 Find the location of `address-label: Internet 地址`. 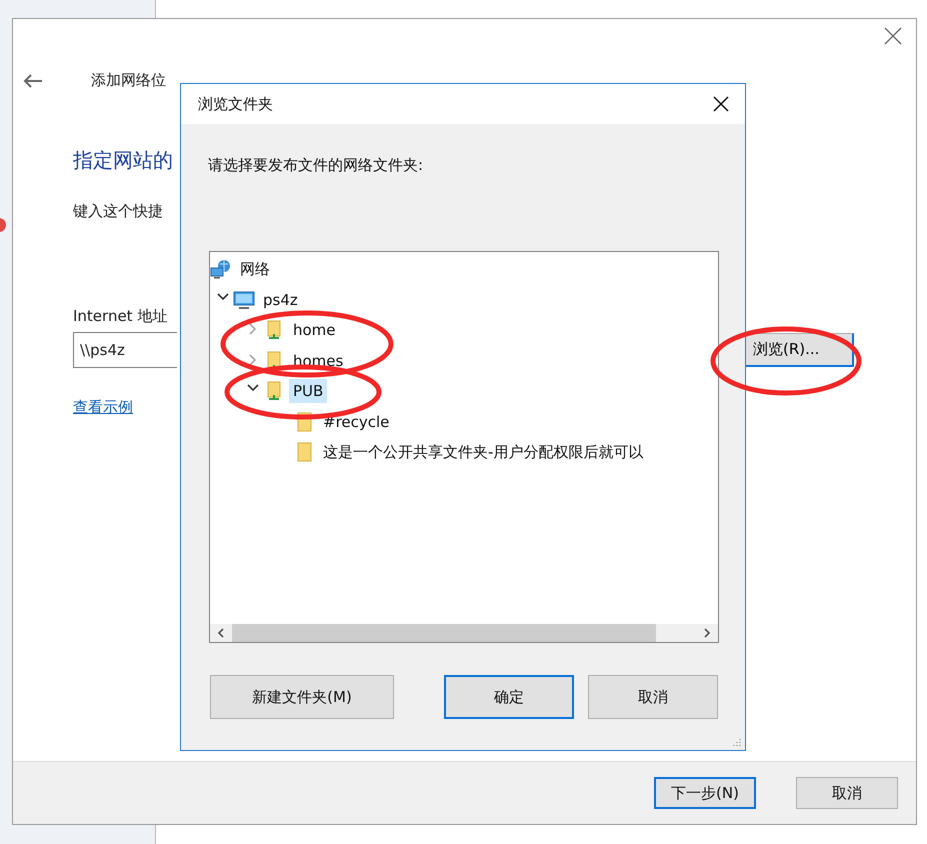

address-label: Internet 地址 is located at coordinates (120, 316).